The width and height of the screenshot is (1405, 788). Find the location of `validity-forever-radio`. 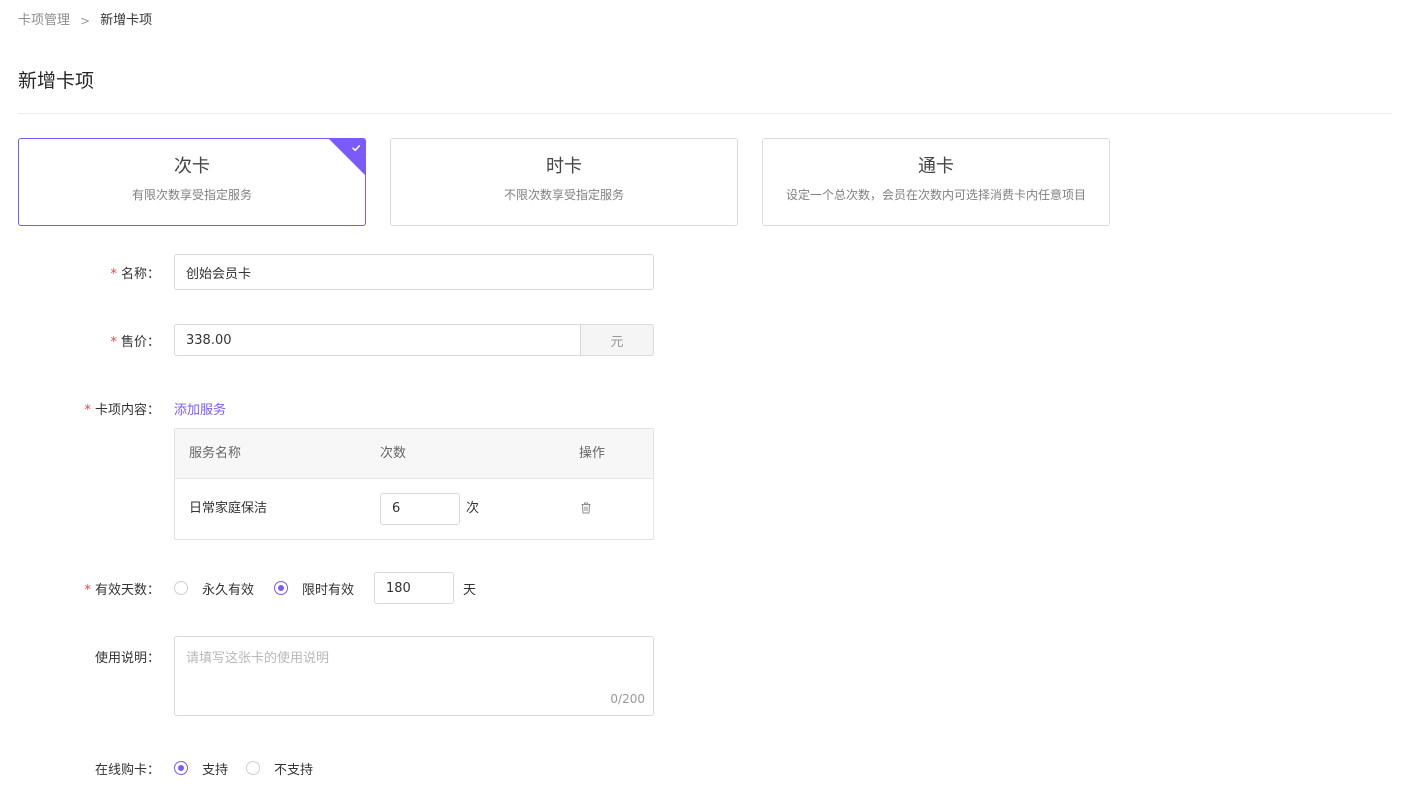

validity-forever-radio is located at coordinates (181, 588).